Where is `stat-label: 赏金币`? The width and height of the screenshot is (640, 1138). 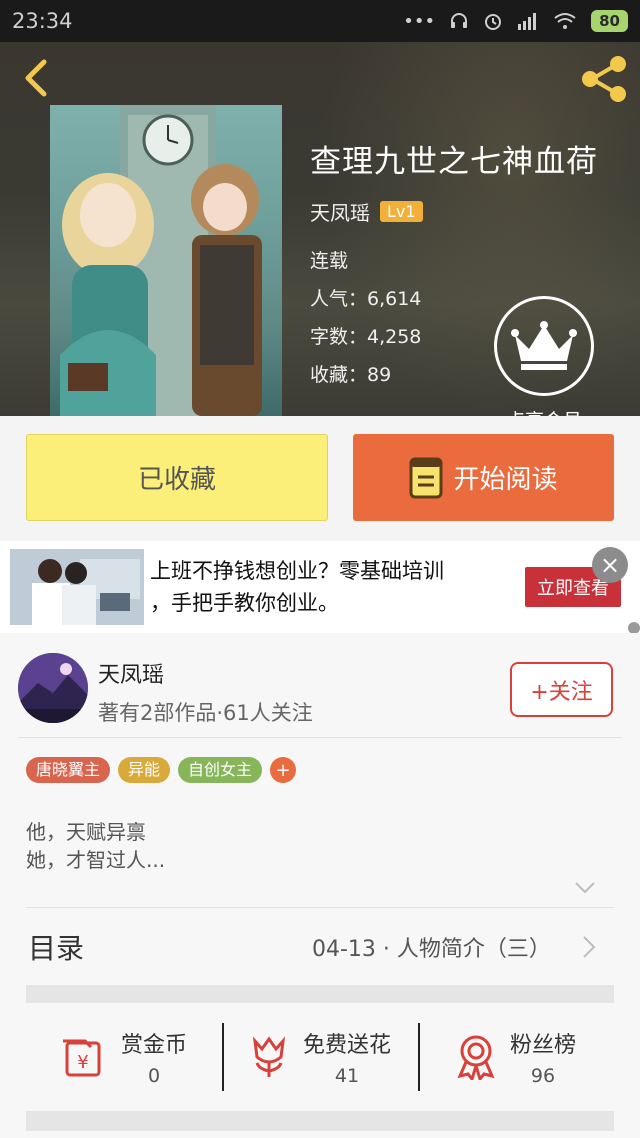 stat-label: 赏金币 is located at coordinates (153, 1045).